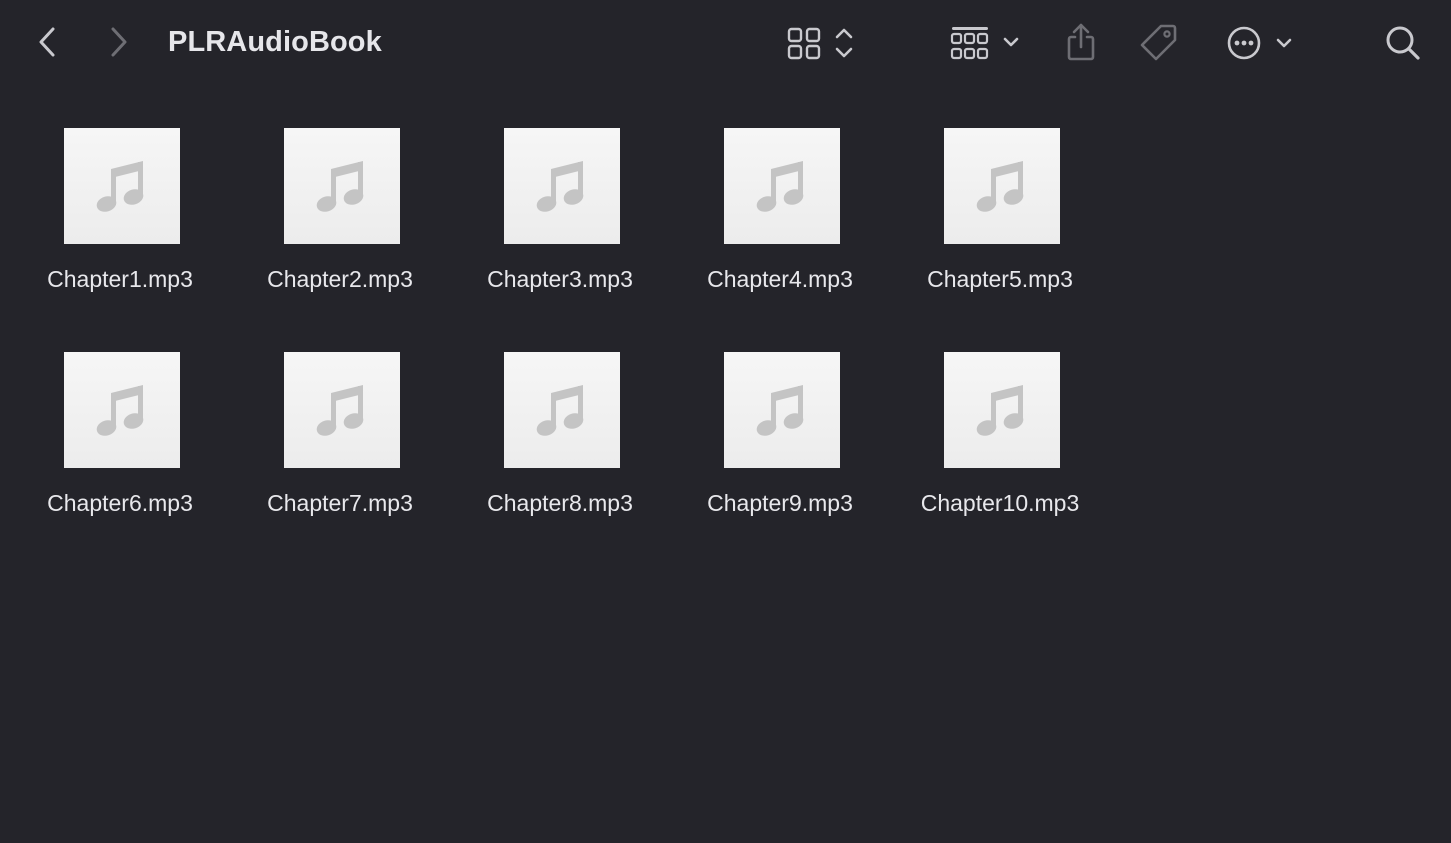  Describe the element at coordinates (780, 279) in the screenshot. I see `file-name: Chapter4.mp3` at that location.